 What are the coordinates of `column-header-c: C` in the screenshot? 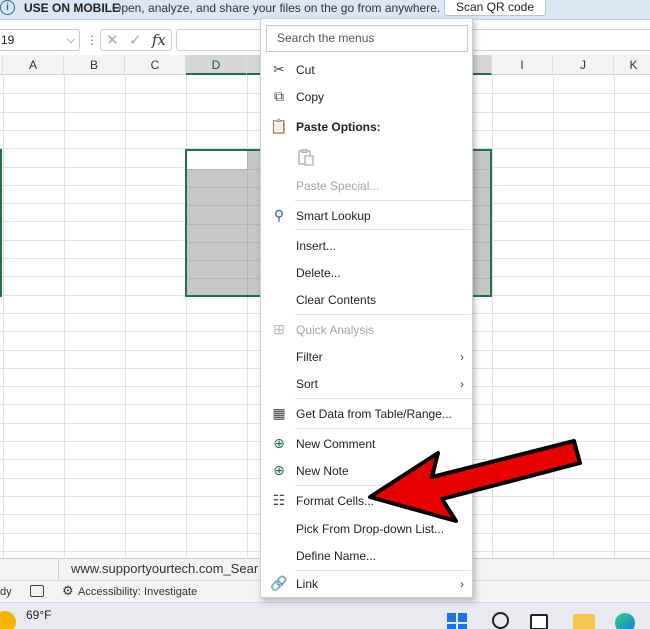 It's located at (155, 65).